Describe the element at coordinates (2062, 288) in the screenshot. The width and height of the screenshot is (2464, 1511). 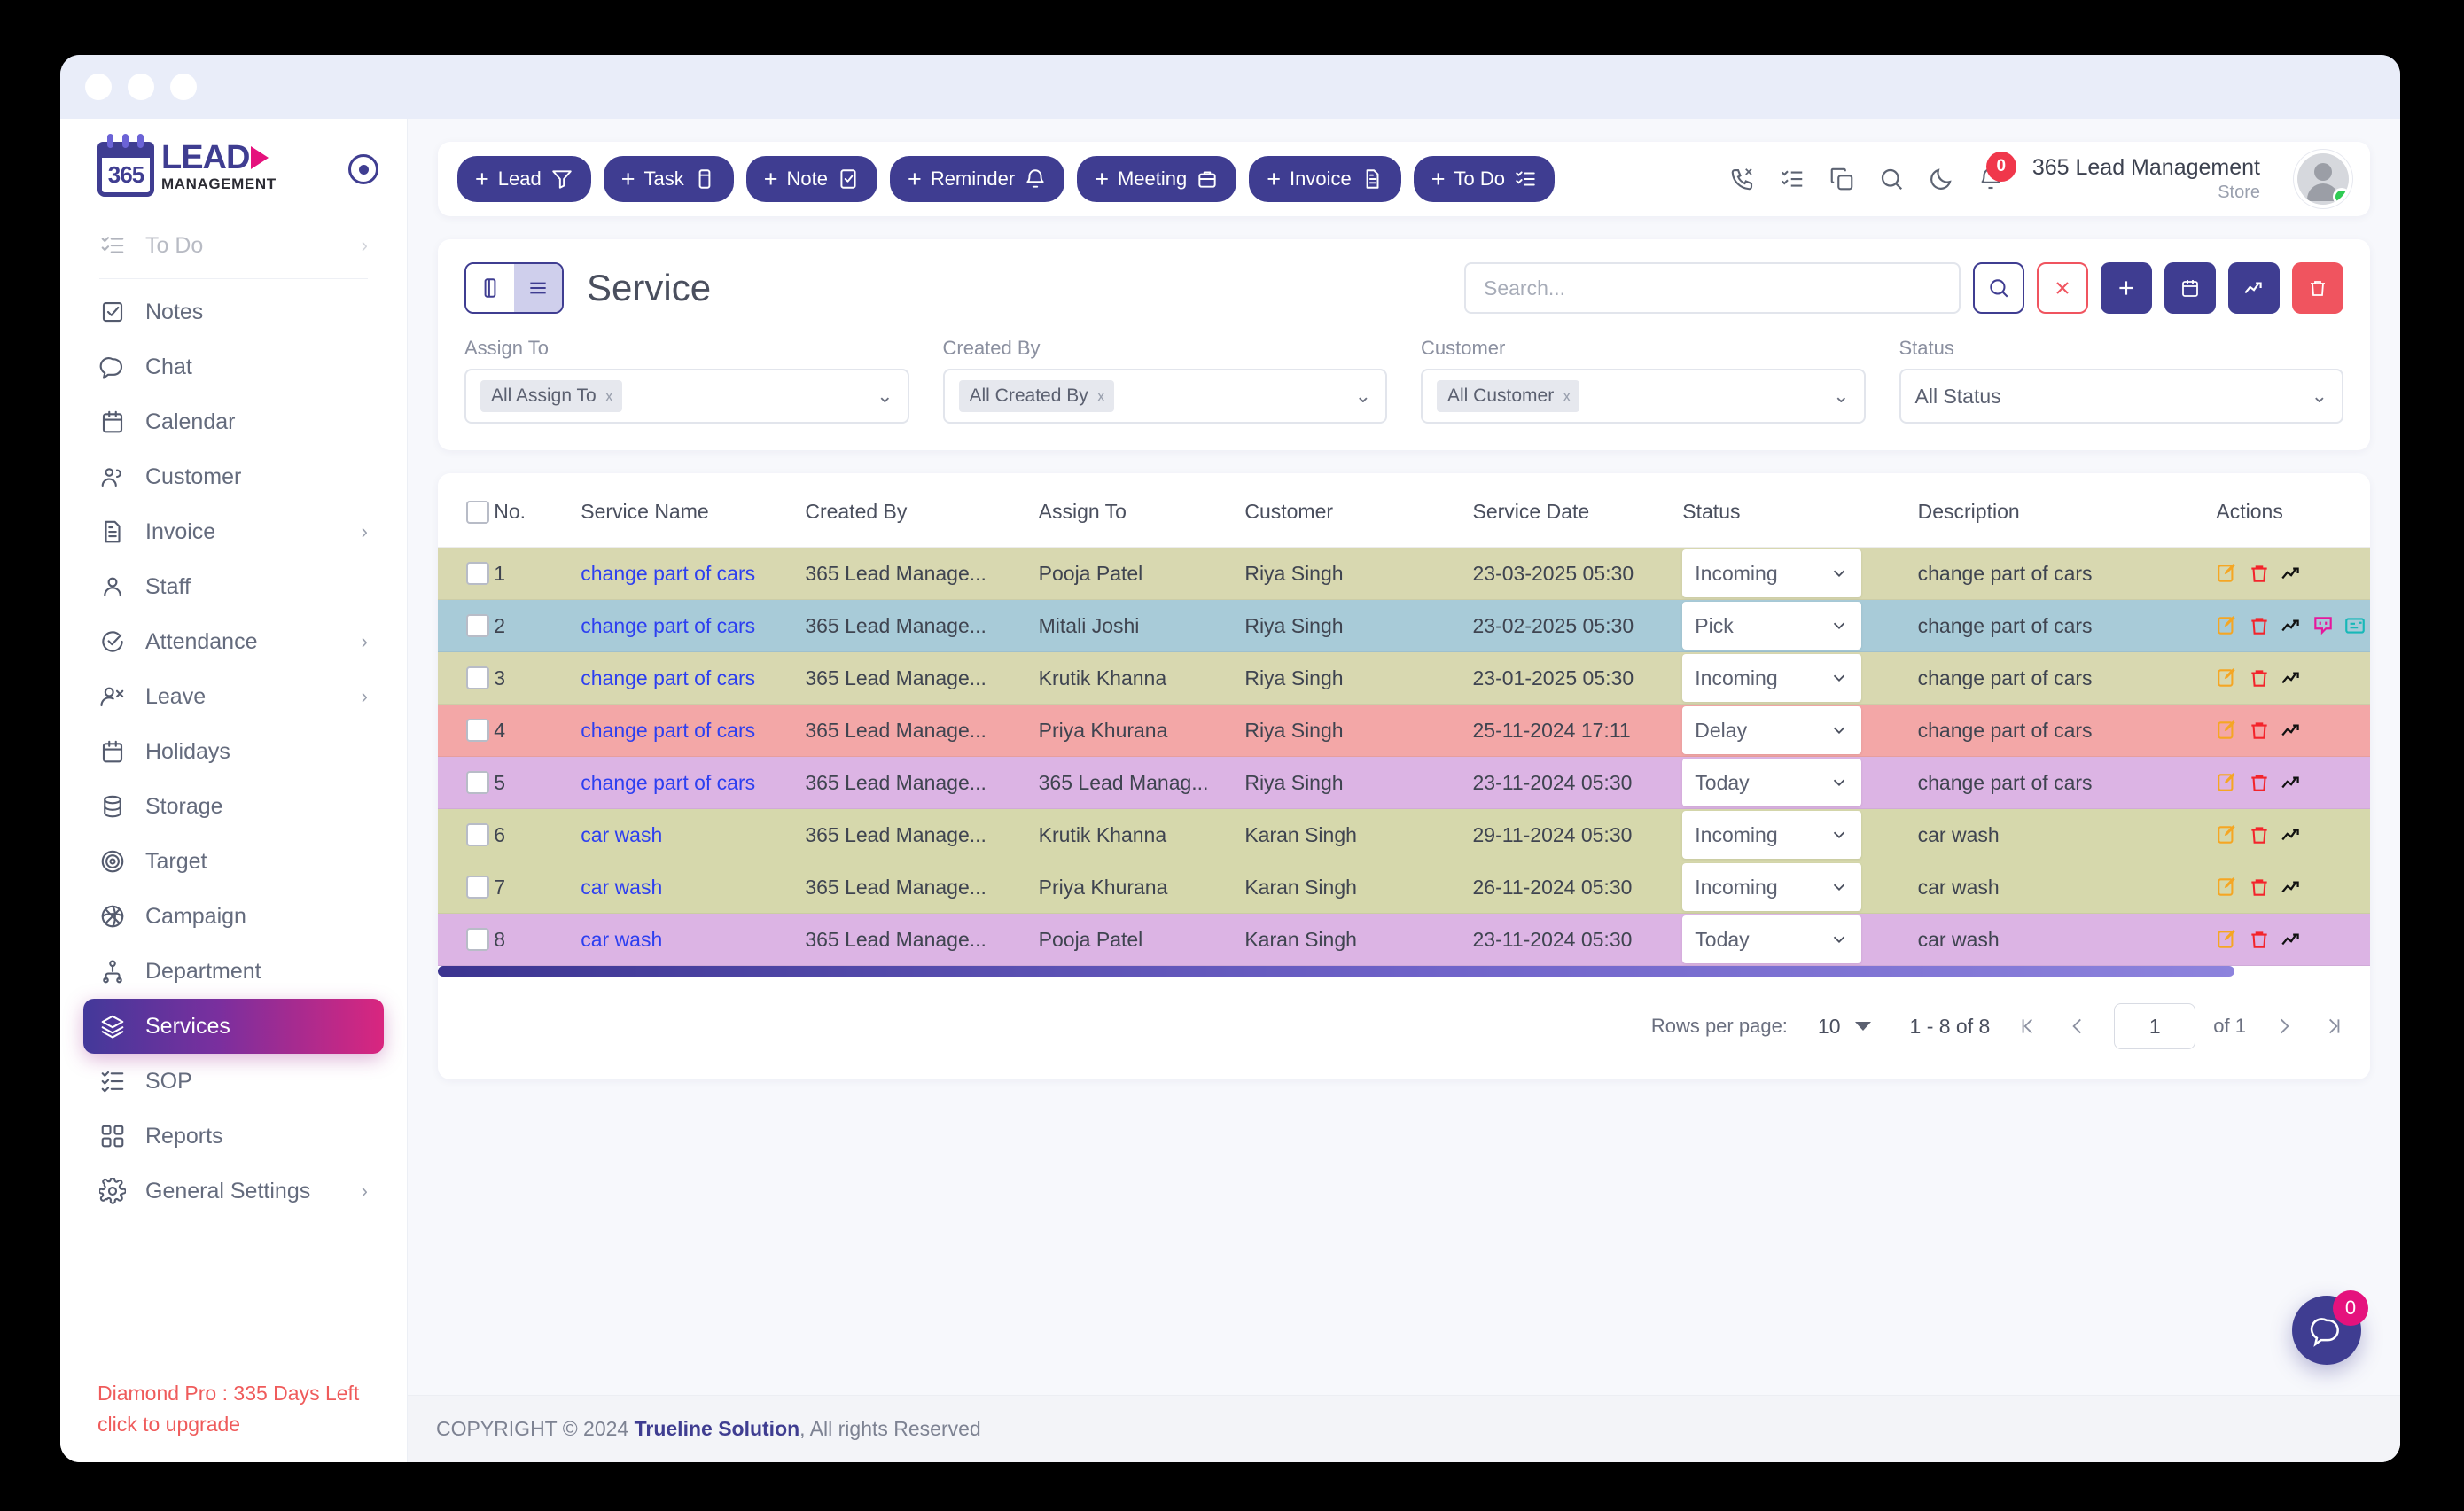
I see `clear-filter-button` at that location.